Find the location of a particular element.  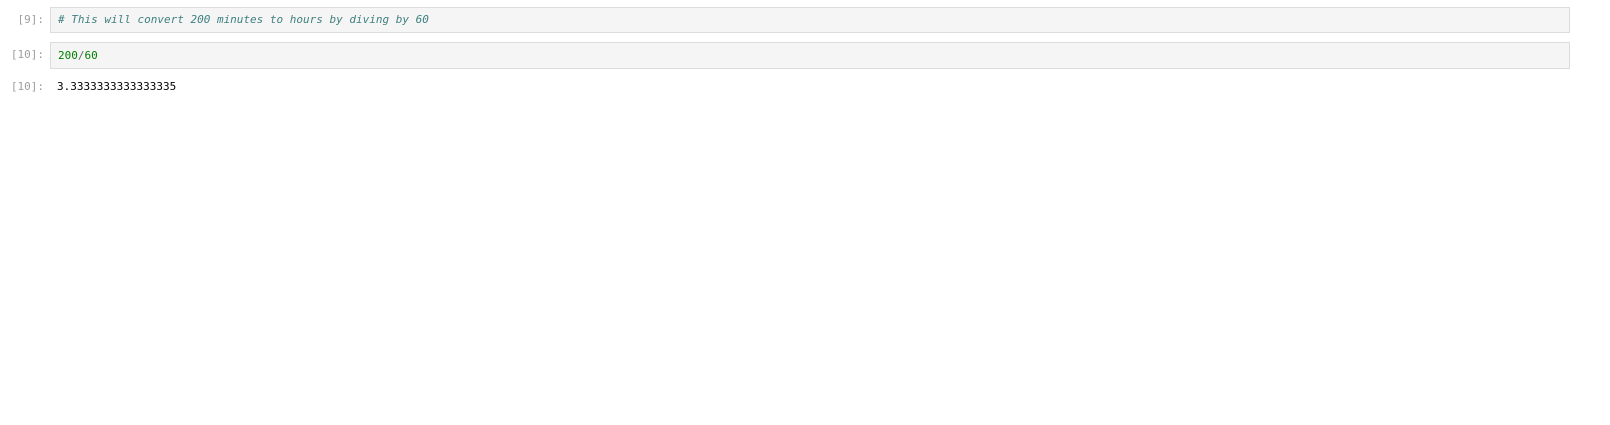

output-cell-10: [10]: 3.3333333333333335 is located at coordinates (805, 88).